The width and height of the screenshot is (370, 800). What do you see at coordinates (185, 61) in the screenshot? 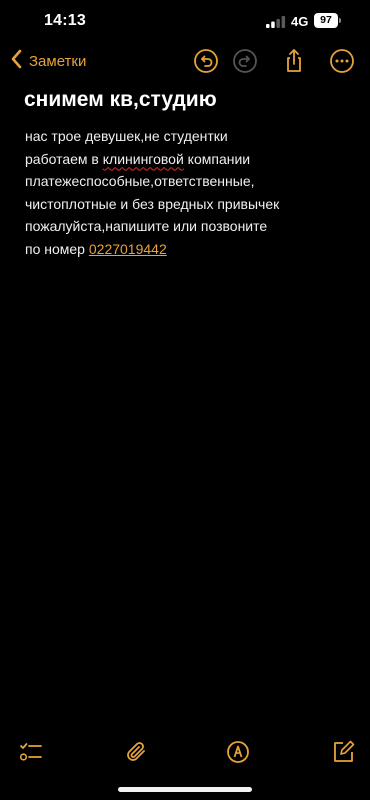
I see `nav-bar: Заметки` at bounding box center [185, 61].